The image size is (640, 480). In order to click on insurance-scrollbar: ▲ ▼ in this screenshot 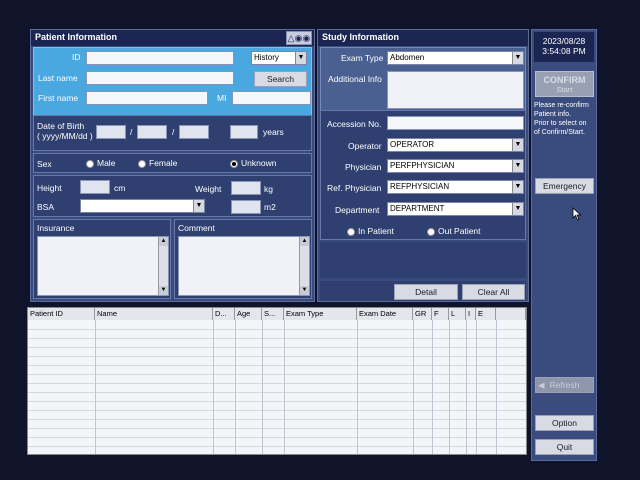, I will do `click(163, 266)`.